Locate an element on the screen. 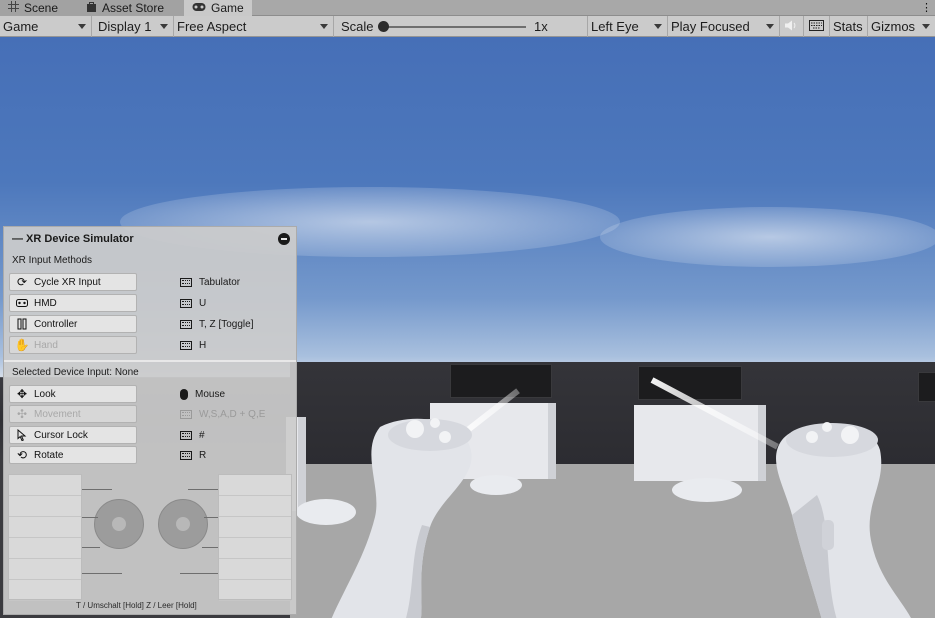 The image size is (935, 618). right-controller-diagram is located at coordinates (183, 524).